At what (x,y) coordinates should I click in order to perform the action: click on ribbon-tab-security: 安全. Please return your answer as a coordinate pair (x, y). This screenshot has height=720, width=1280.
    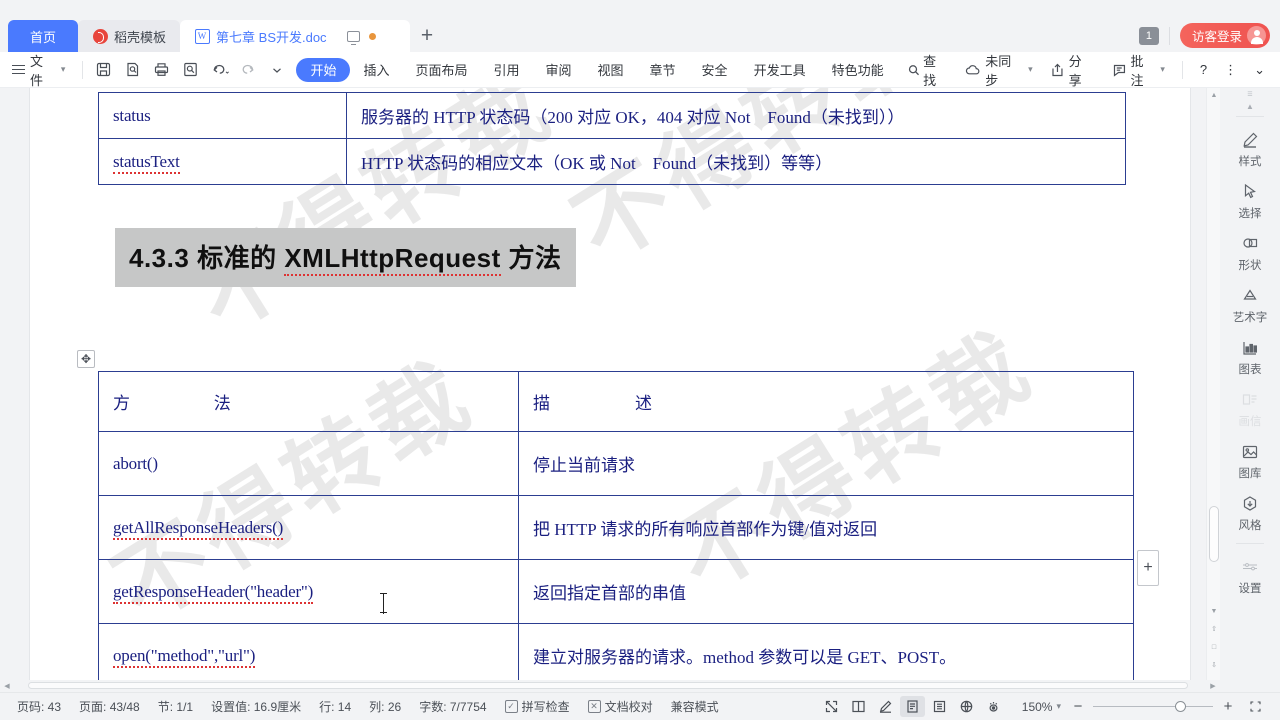
    Looking at the image, I should click on (715, 70).